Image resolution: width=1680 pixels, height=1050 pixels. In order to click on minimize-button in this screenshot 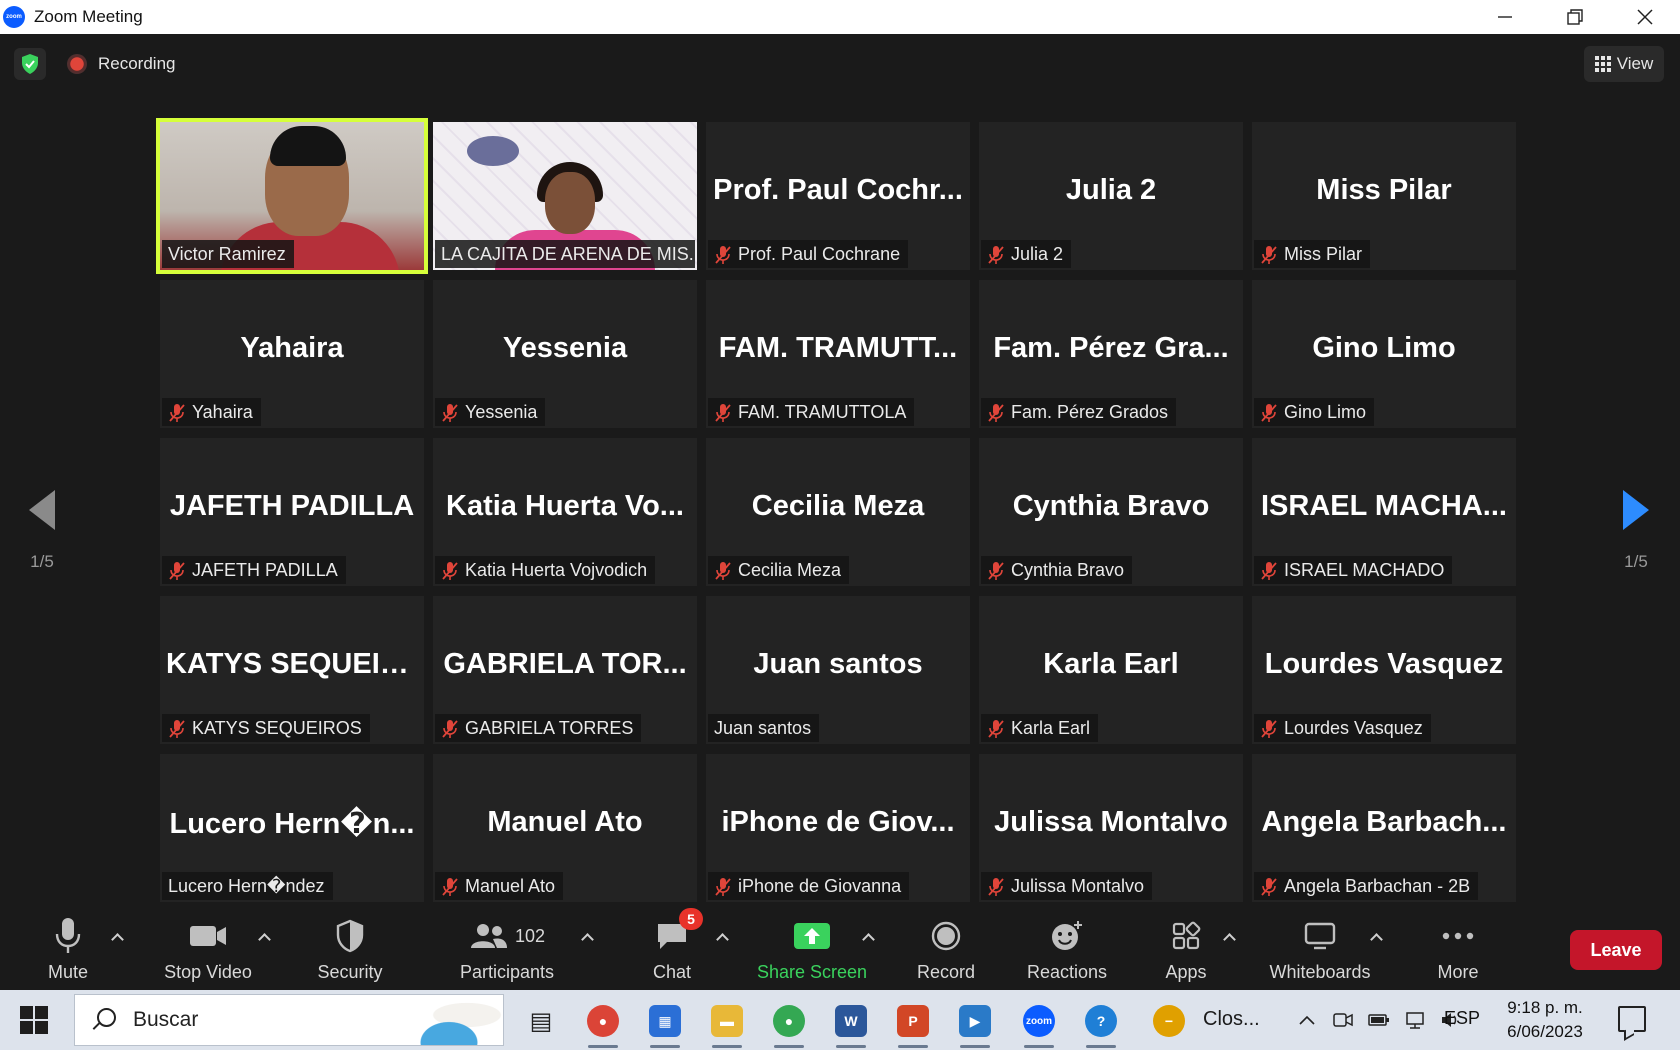, I will do `click(1505, 17)`.